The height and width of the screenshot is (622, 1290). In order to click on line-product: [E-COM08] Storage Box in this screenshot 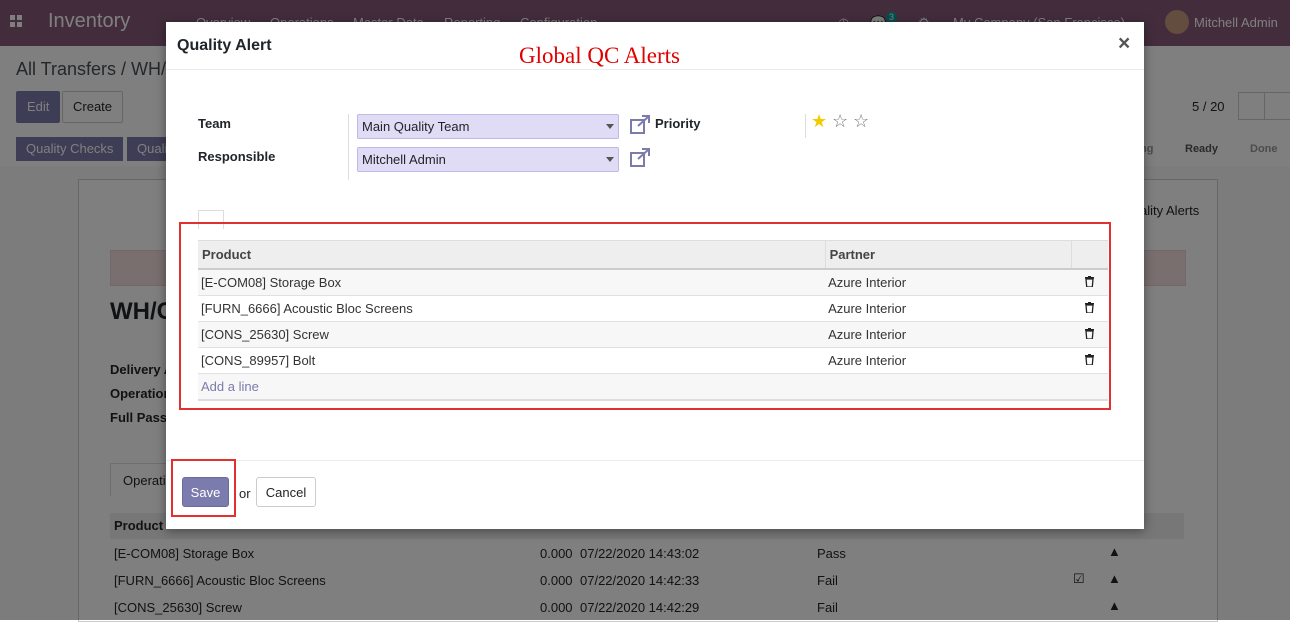, I will do `click(512, 282)`.